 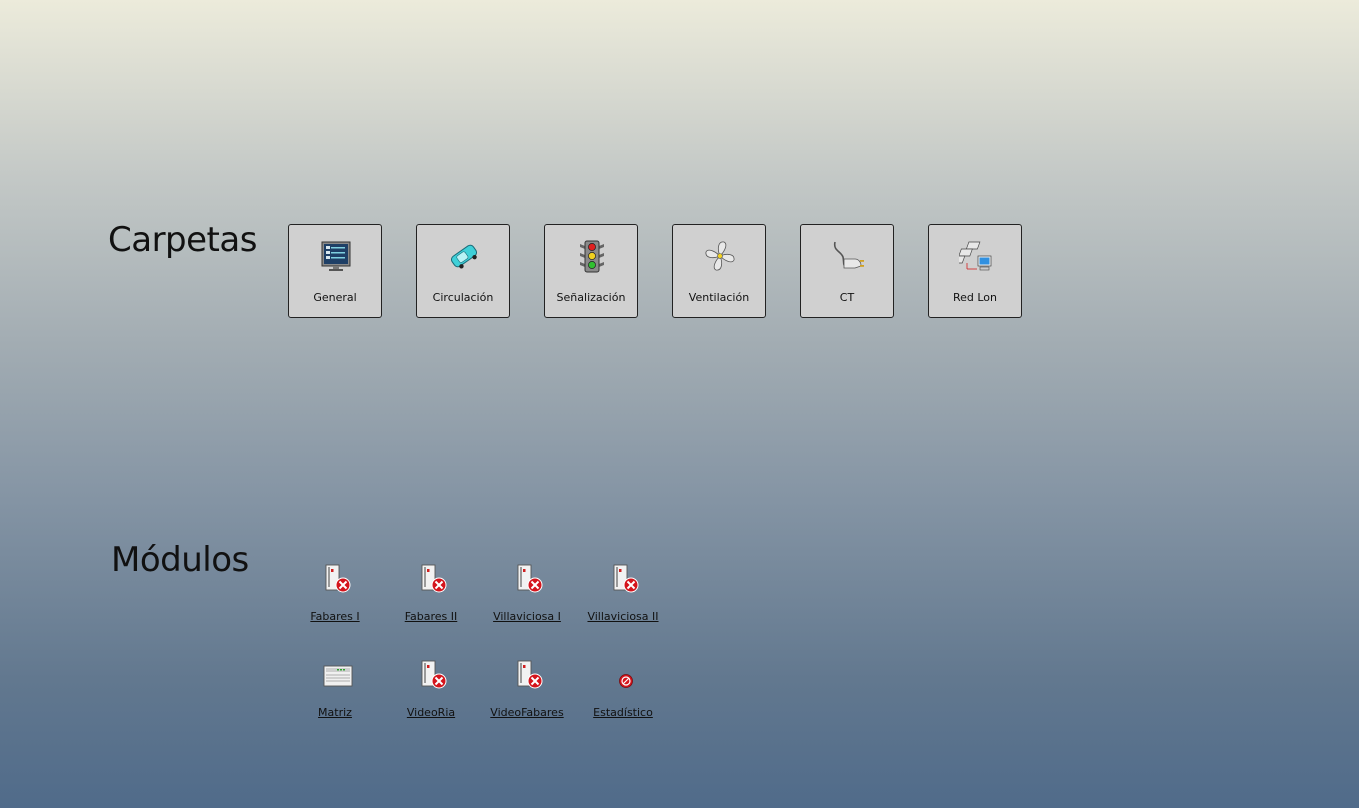 What do you see at coordinates (591, 297) in the screenshot?
I see `folder-label: Señalización` at bounding box center [591, 297].